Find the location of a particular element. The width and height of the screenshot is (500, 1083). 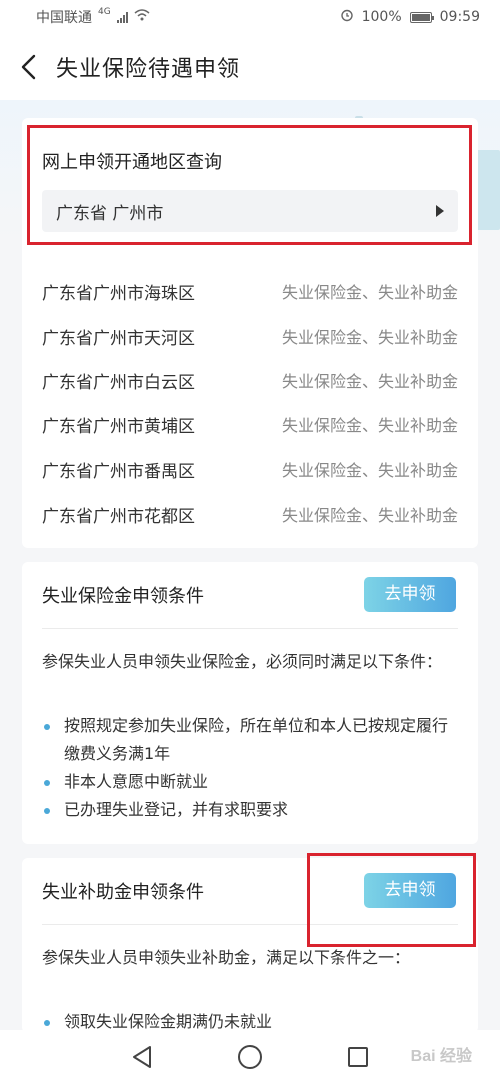

insurance-condition-item: 已办理失业登记，并有求职要求 is located at coordinates (250, 810).